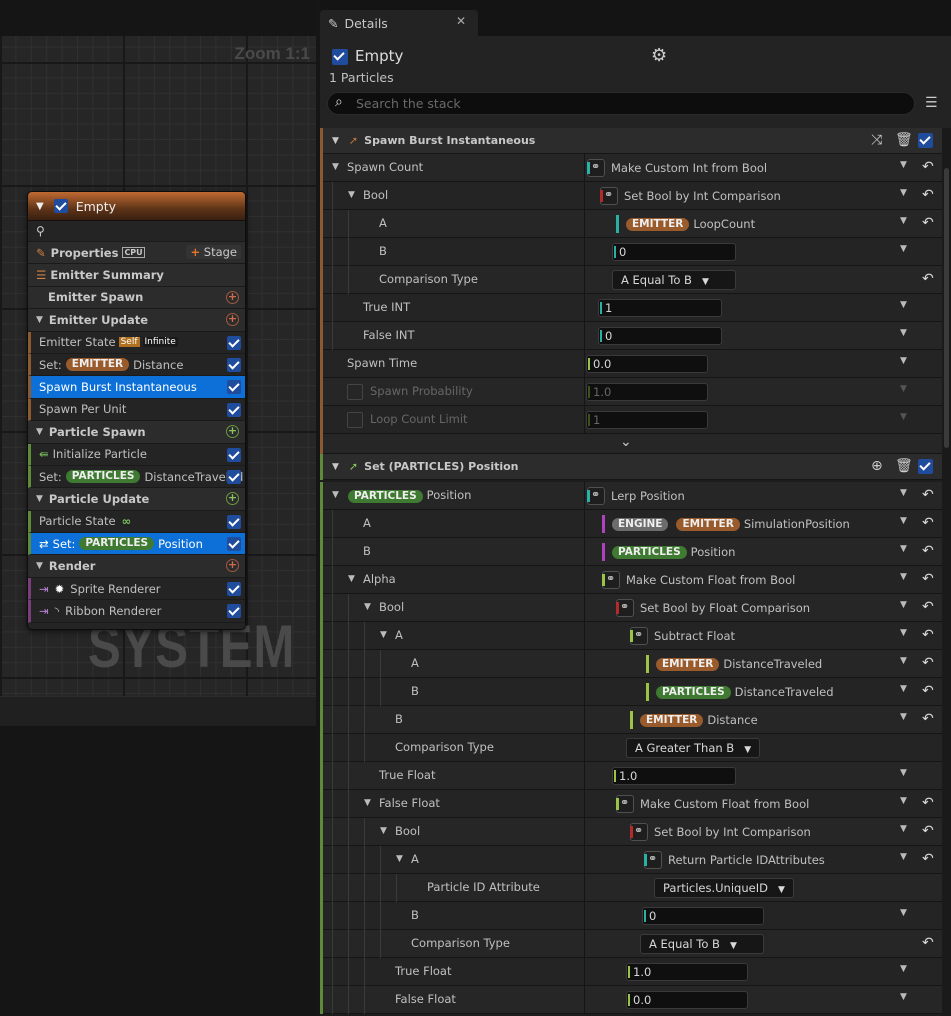 The height and width of the screenshot is (1016, 951). I want to click on section-render: ▼ Render +, so click(136, 566).